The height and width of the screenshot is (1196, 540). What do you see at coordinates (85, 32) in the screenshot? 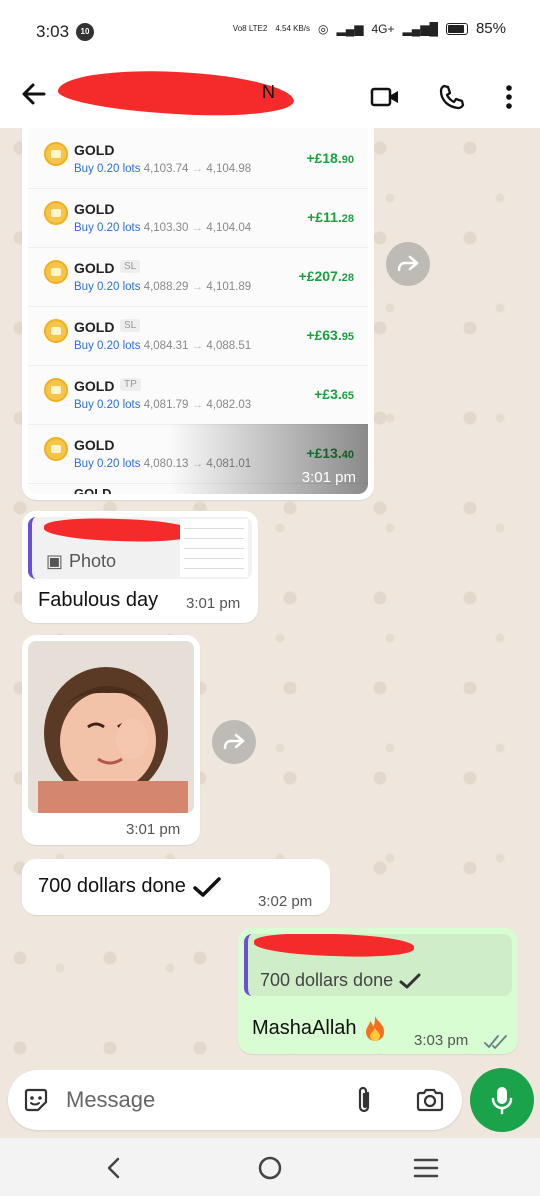
I see `notification-badge: 10` at bounding box center [85, 32].